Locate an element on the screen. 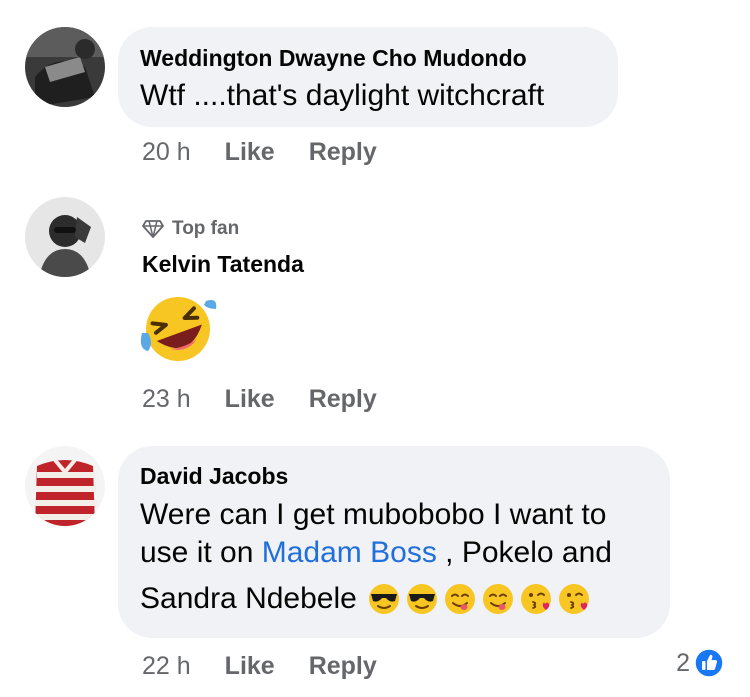 The width and height of the screenshot is (750, 697). comment-text-line-1: Were can I get mubobobo I want to is located at coordinates (373, 514).